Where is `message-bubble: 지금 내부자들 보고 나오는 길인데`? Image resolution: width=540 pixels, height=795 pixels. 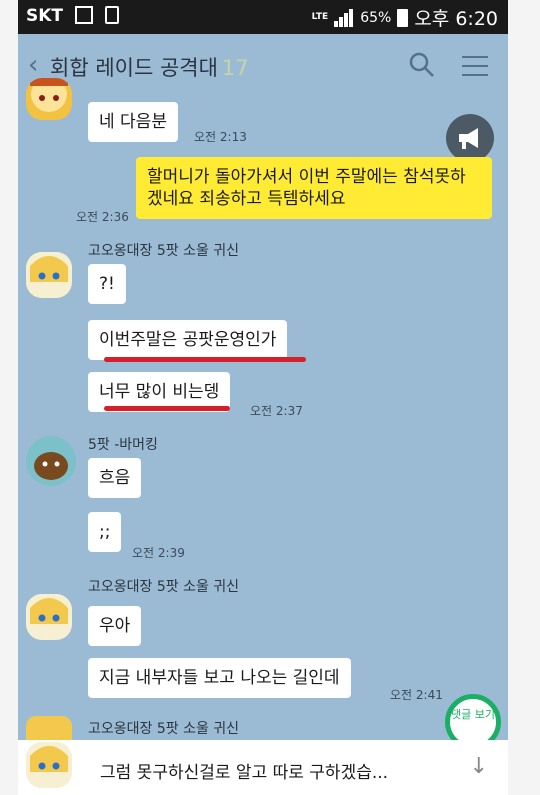
message-bubble: 지금 내부자들 보고 나오는 길인데 is located at coordinates (219, 678).